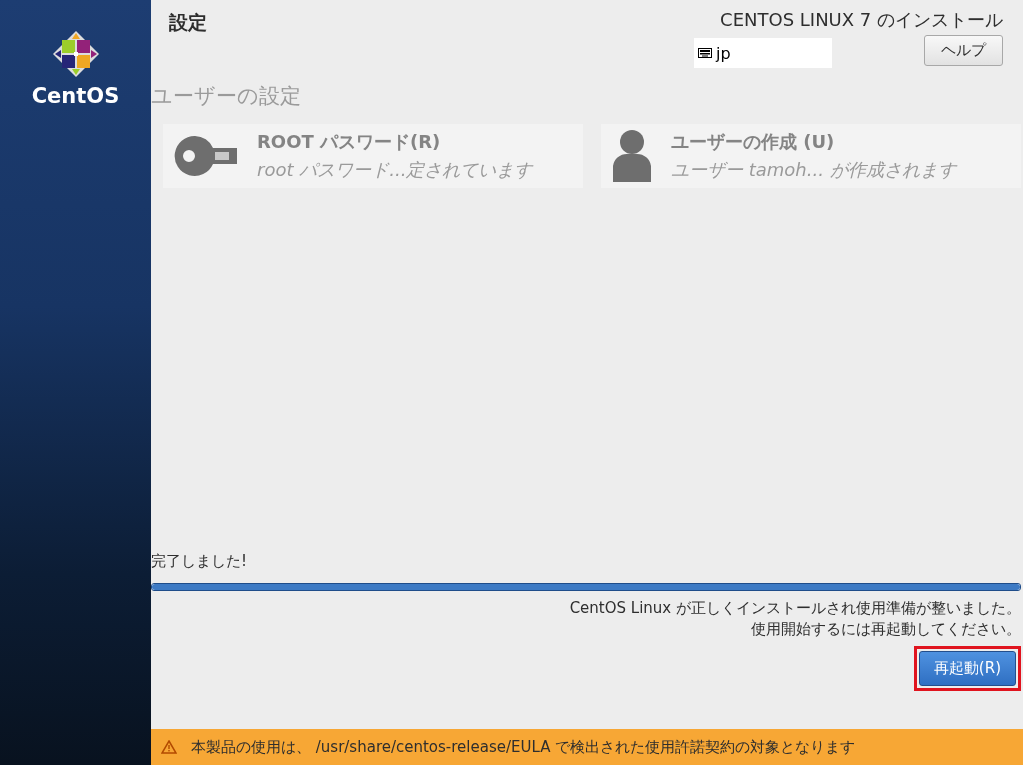 This screenshot has height=765, width=1023. I want to click on reboot-button: 再起動(R), so click(967, 668).